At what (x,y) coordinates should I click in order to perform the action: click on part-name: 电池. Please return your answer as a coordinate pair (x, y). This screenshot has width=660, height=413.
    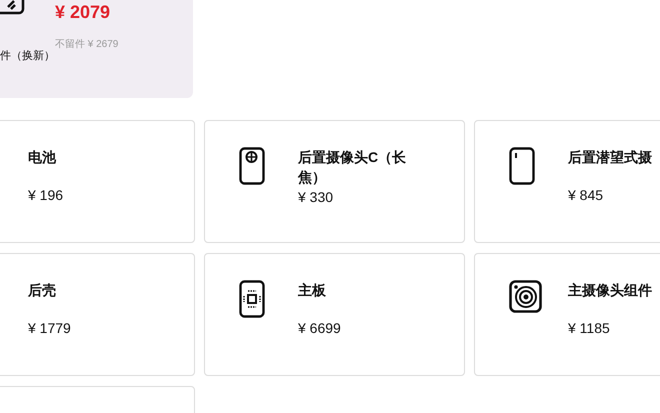
    Looking at the image, I should click on (43, 157).